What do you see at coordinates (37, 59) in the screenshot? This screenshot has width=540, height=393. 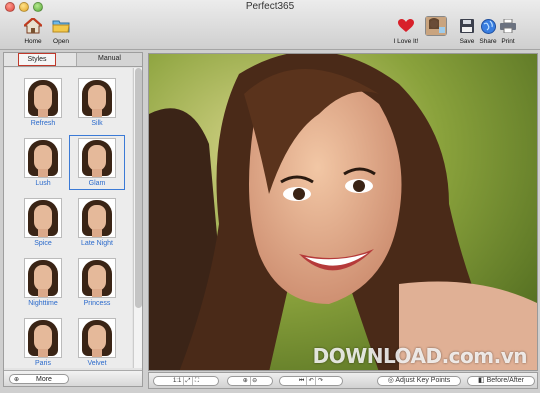 I see `tab-styles: Styles` at bounding box center [37, 59].